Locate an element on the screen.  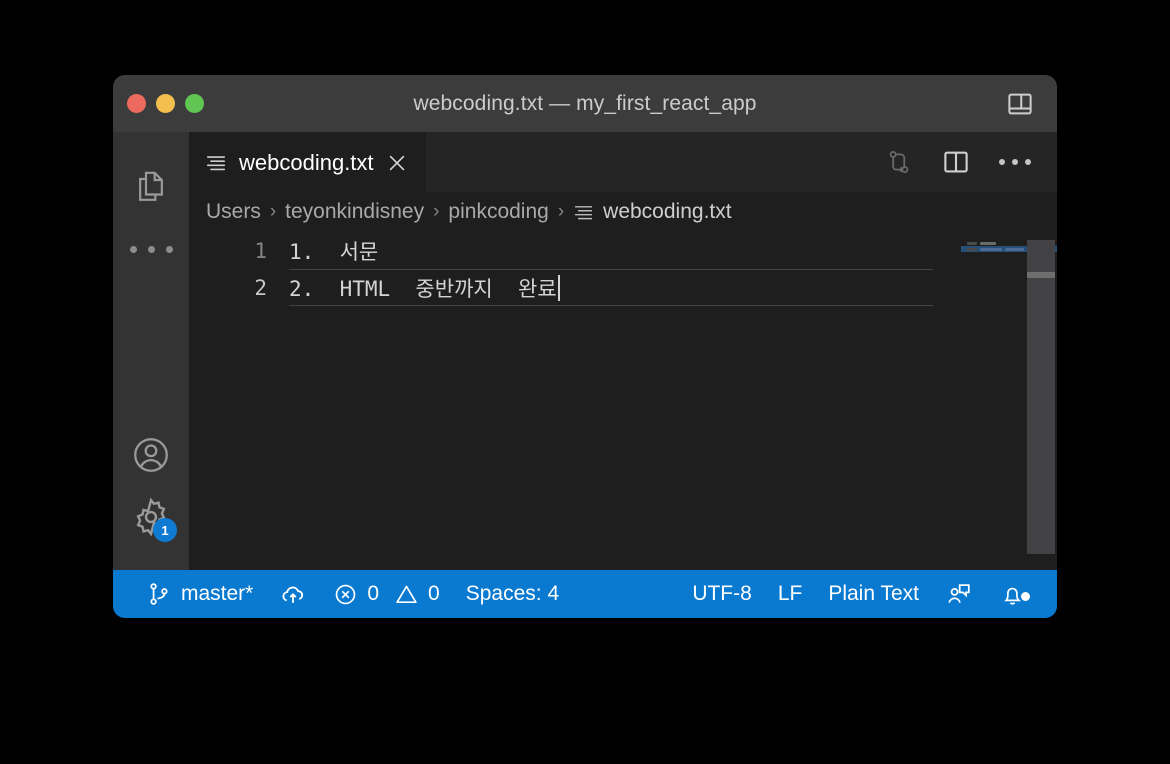
activity-item-more-views is located at coordinates (151, 249).